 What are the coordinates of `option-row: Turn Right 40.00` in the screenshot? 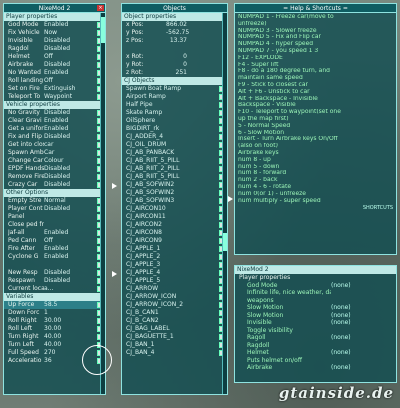 It's located at (54, 337).